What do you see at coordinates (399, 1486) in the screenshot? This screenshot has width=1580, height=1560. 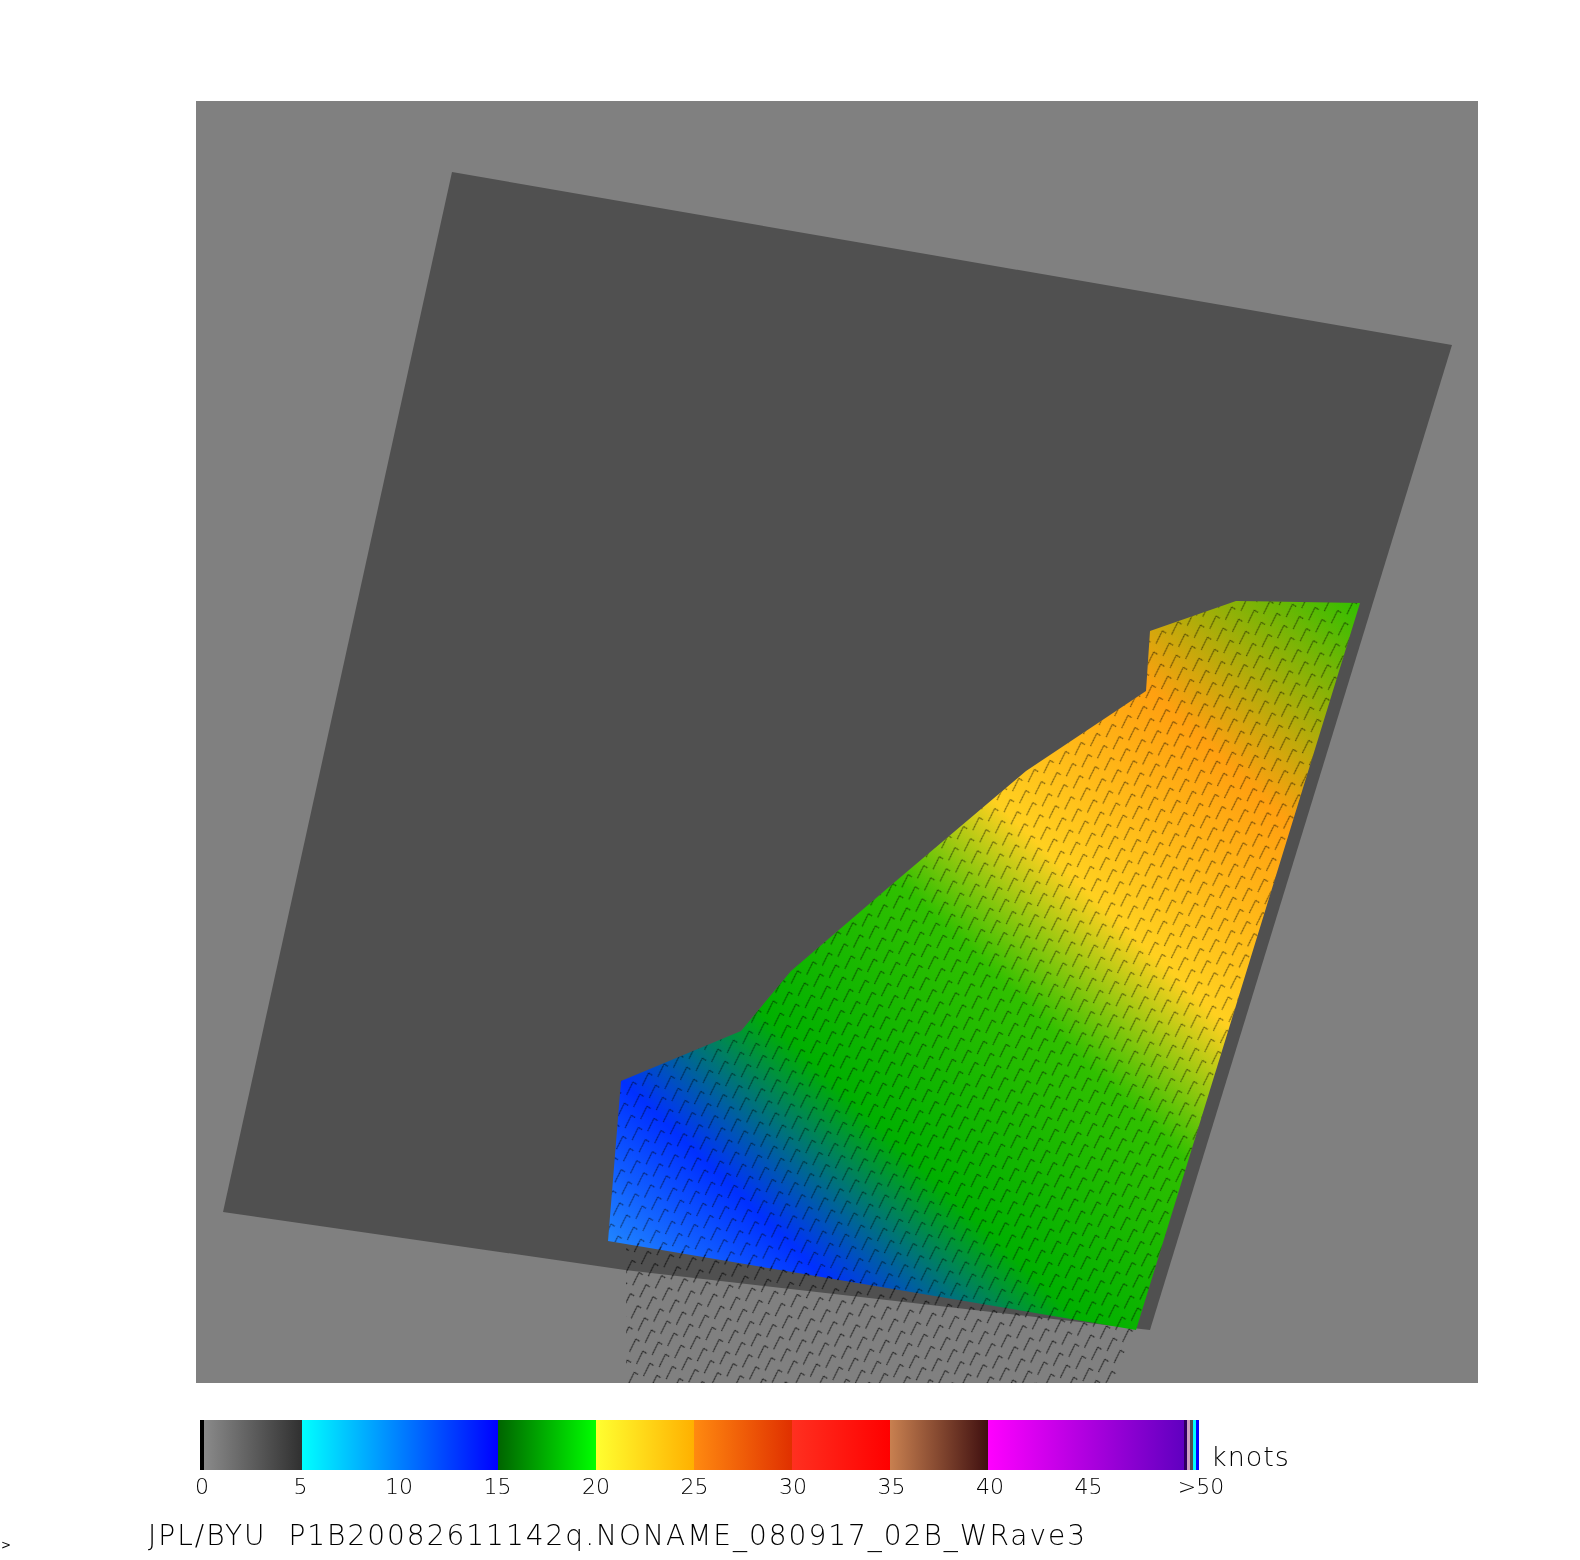 I see `scale-tick-label: 10` at bounding box center [399, 1486].